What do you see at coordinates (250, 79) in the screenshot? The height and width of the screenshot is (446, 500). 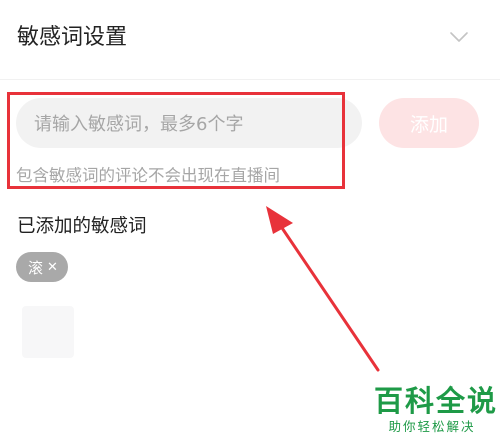 I see `header-divider` at bounding box center [250, 79].